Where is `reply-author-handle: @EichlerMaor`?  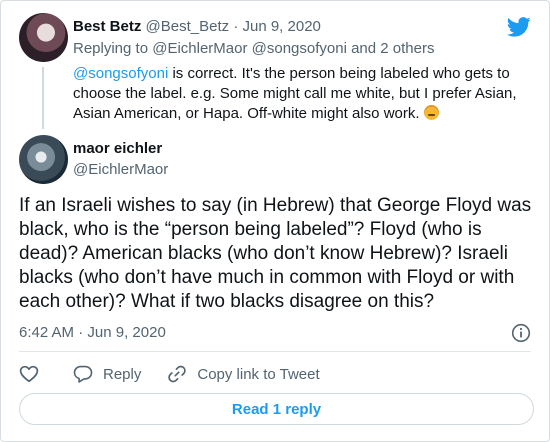 reply-author-handle: @EichlerMaor is located at coordinates (120, 170).